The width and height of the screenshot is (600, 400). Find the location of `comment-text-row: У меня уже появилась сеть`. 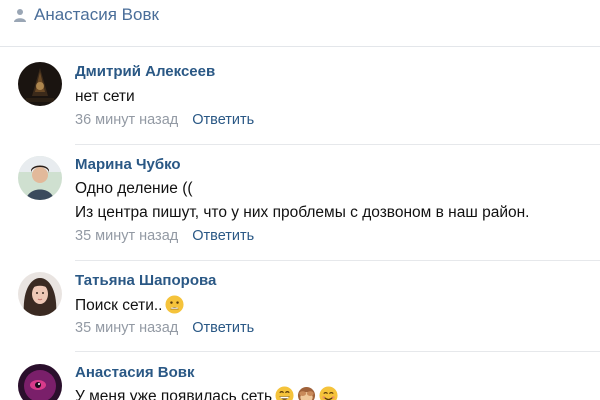

comment-text-row: У меня уже появилась сеть is located at coordinates (206, 393).